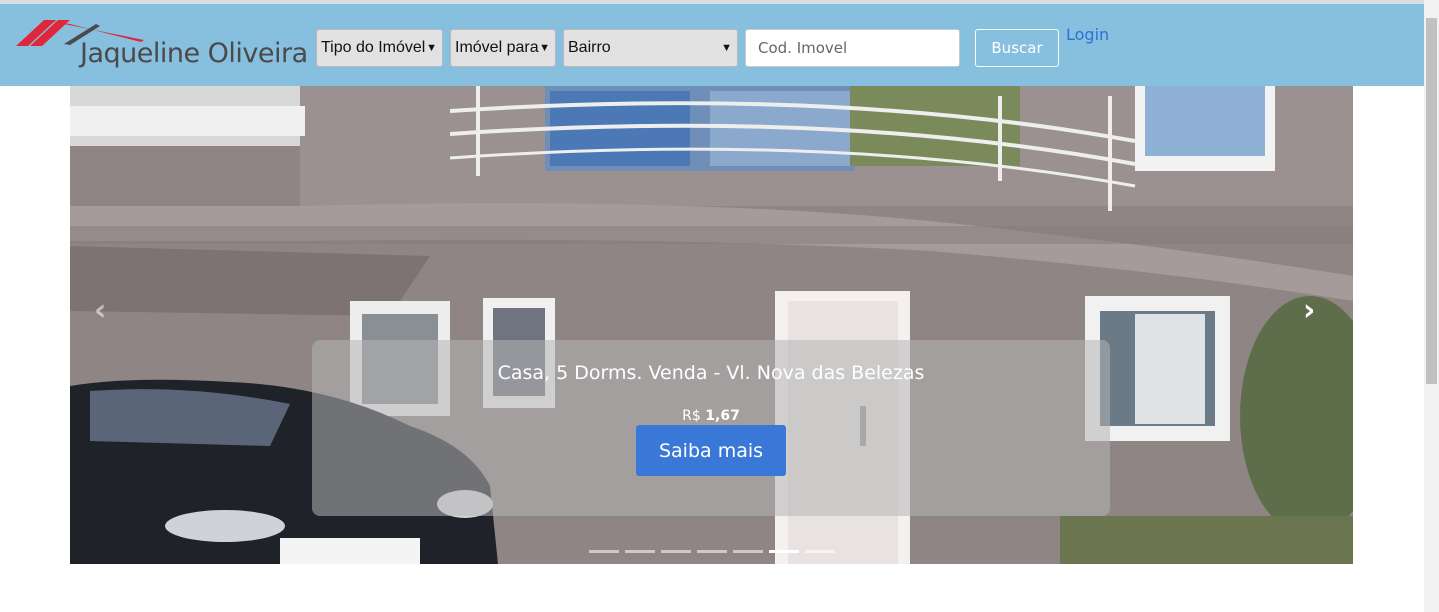  I want to click on slide-price: R$ 1,67, so click(711, 416).